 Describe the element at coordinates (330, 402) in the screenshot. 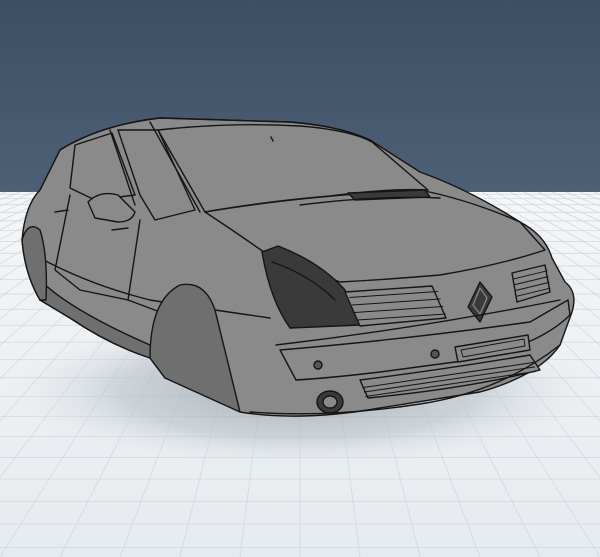

I see `fog-light-inner` at that location.